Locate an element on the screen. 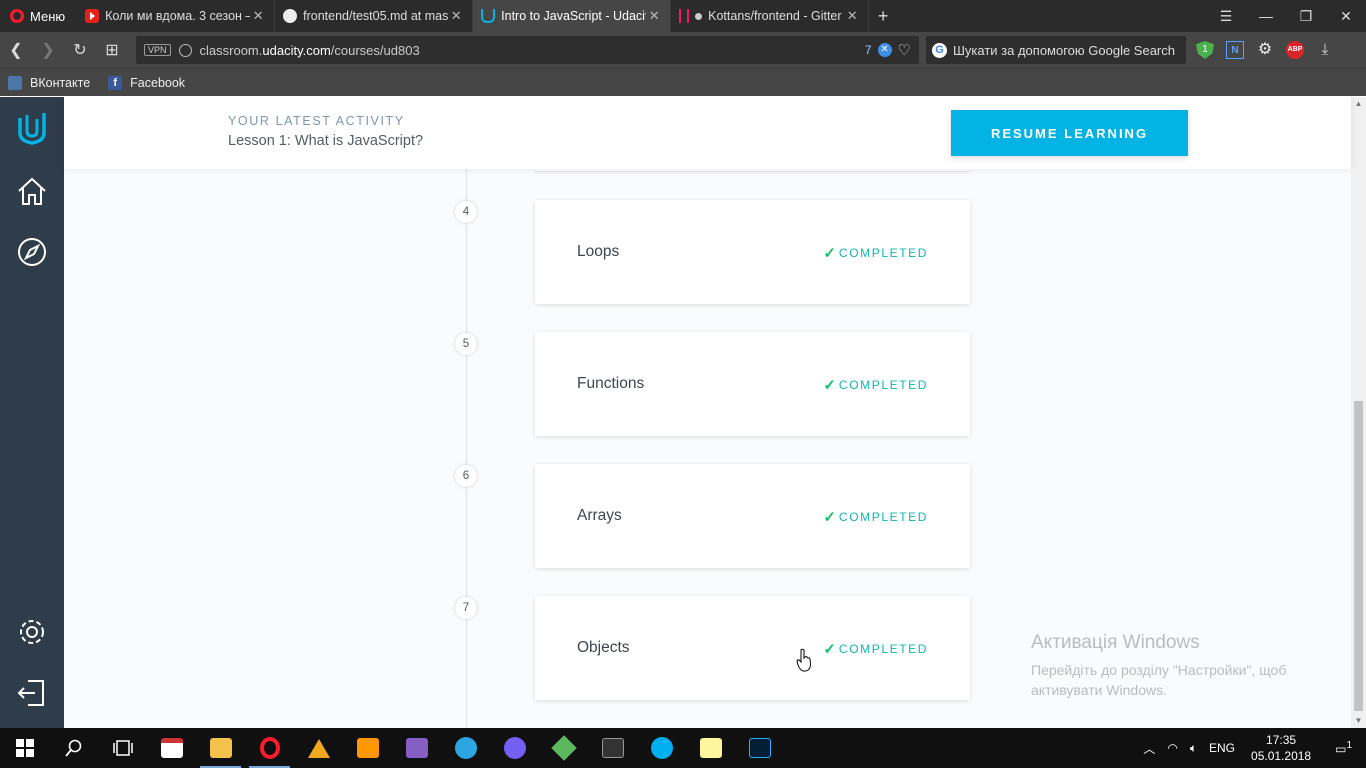  telegram-icon is located at coordinates (465, 748).